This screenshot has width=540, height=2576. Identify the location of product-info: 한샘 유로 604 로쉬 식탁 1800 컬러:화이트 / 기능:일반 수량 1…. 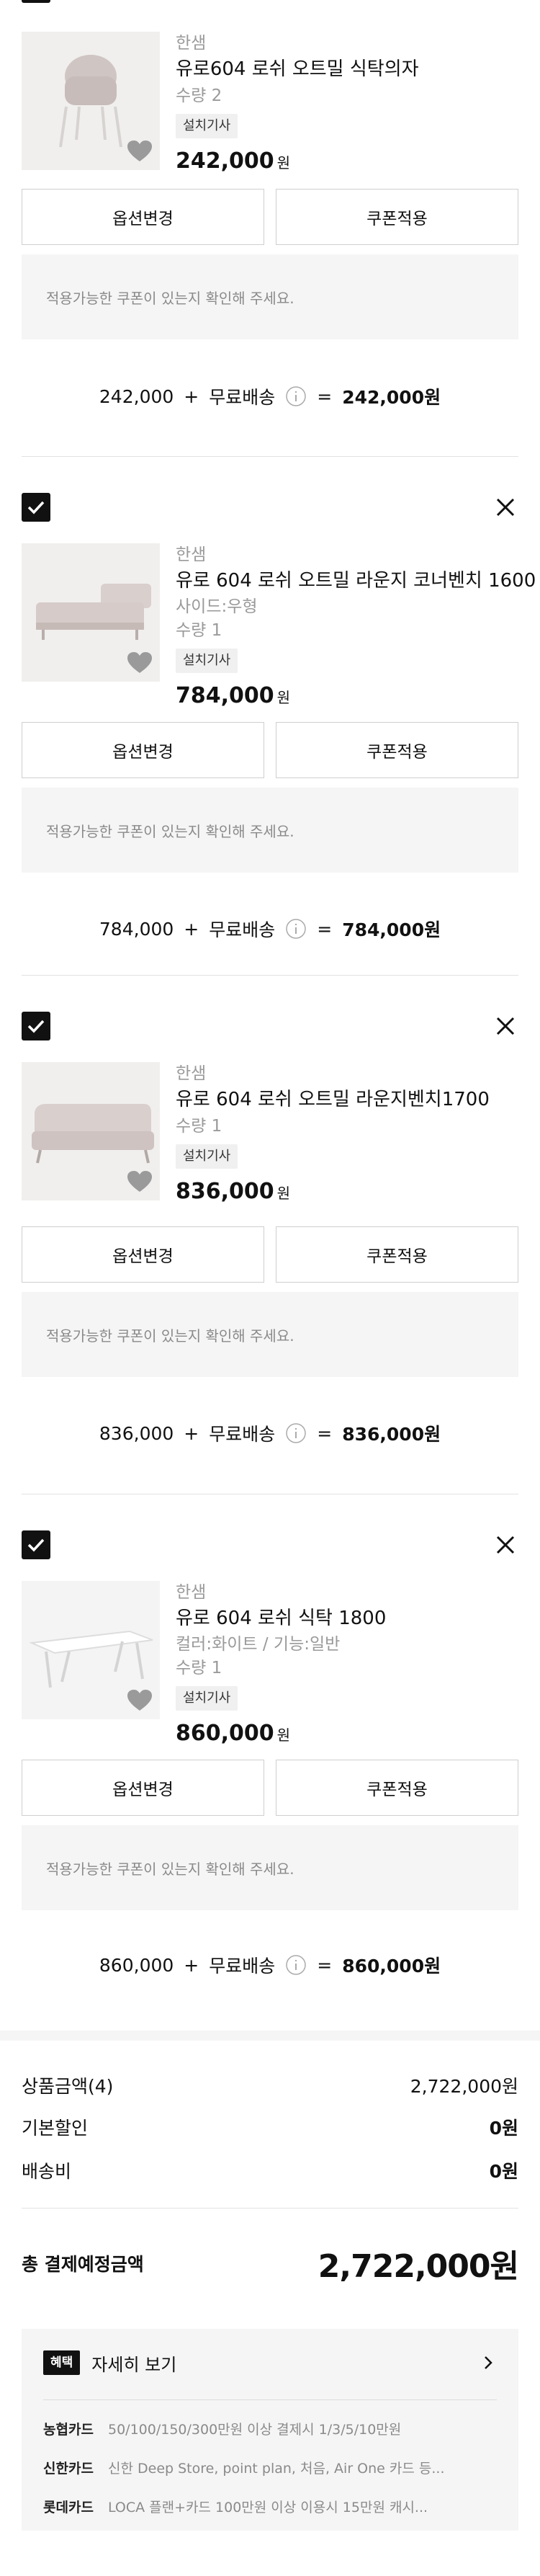
(270, 1663).